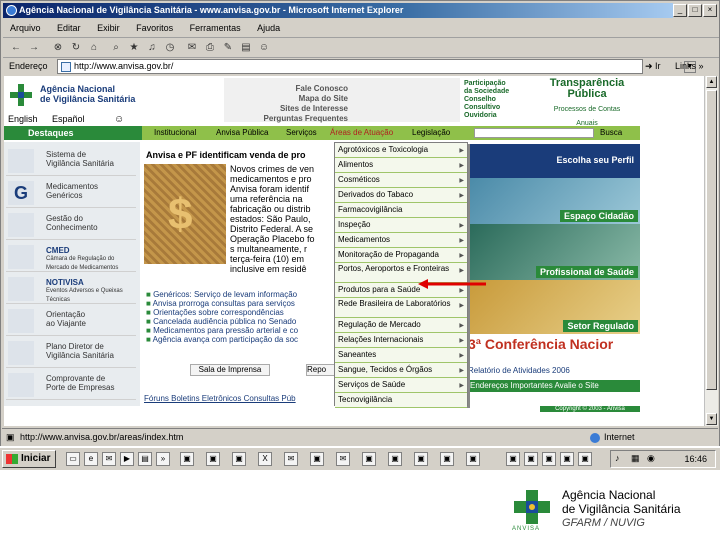  Describe the element at coordinates (401, 195) in the screenshot. I see `menu-item-tabaco: Derivados do Tabaco ▶` at that location.